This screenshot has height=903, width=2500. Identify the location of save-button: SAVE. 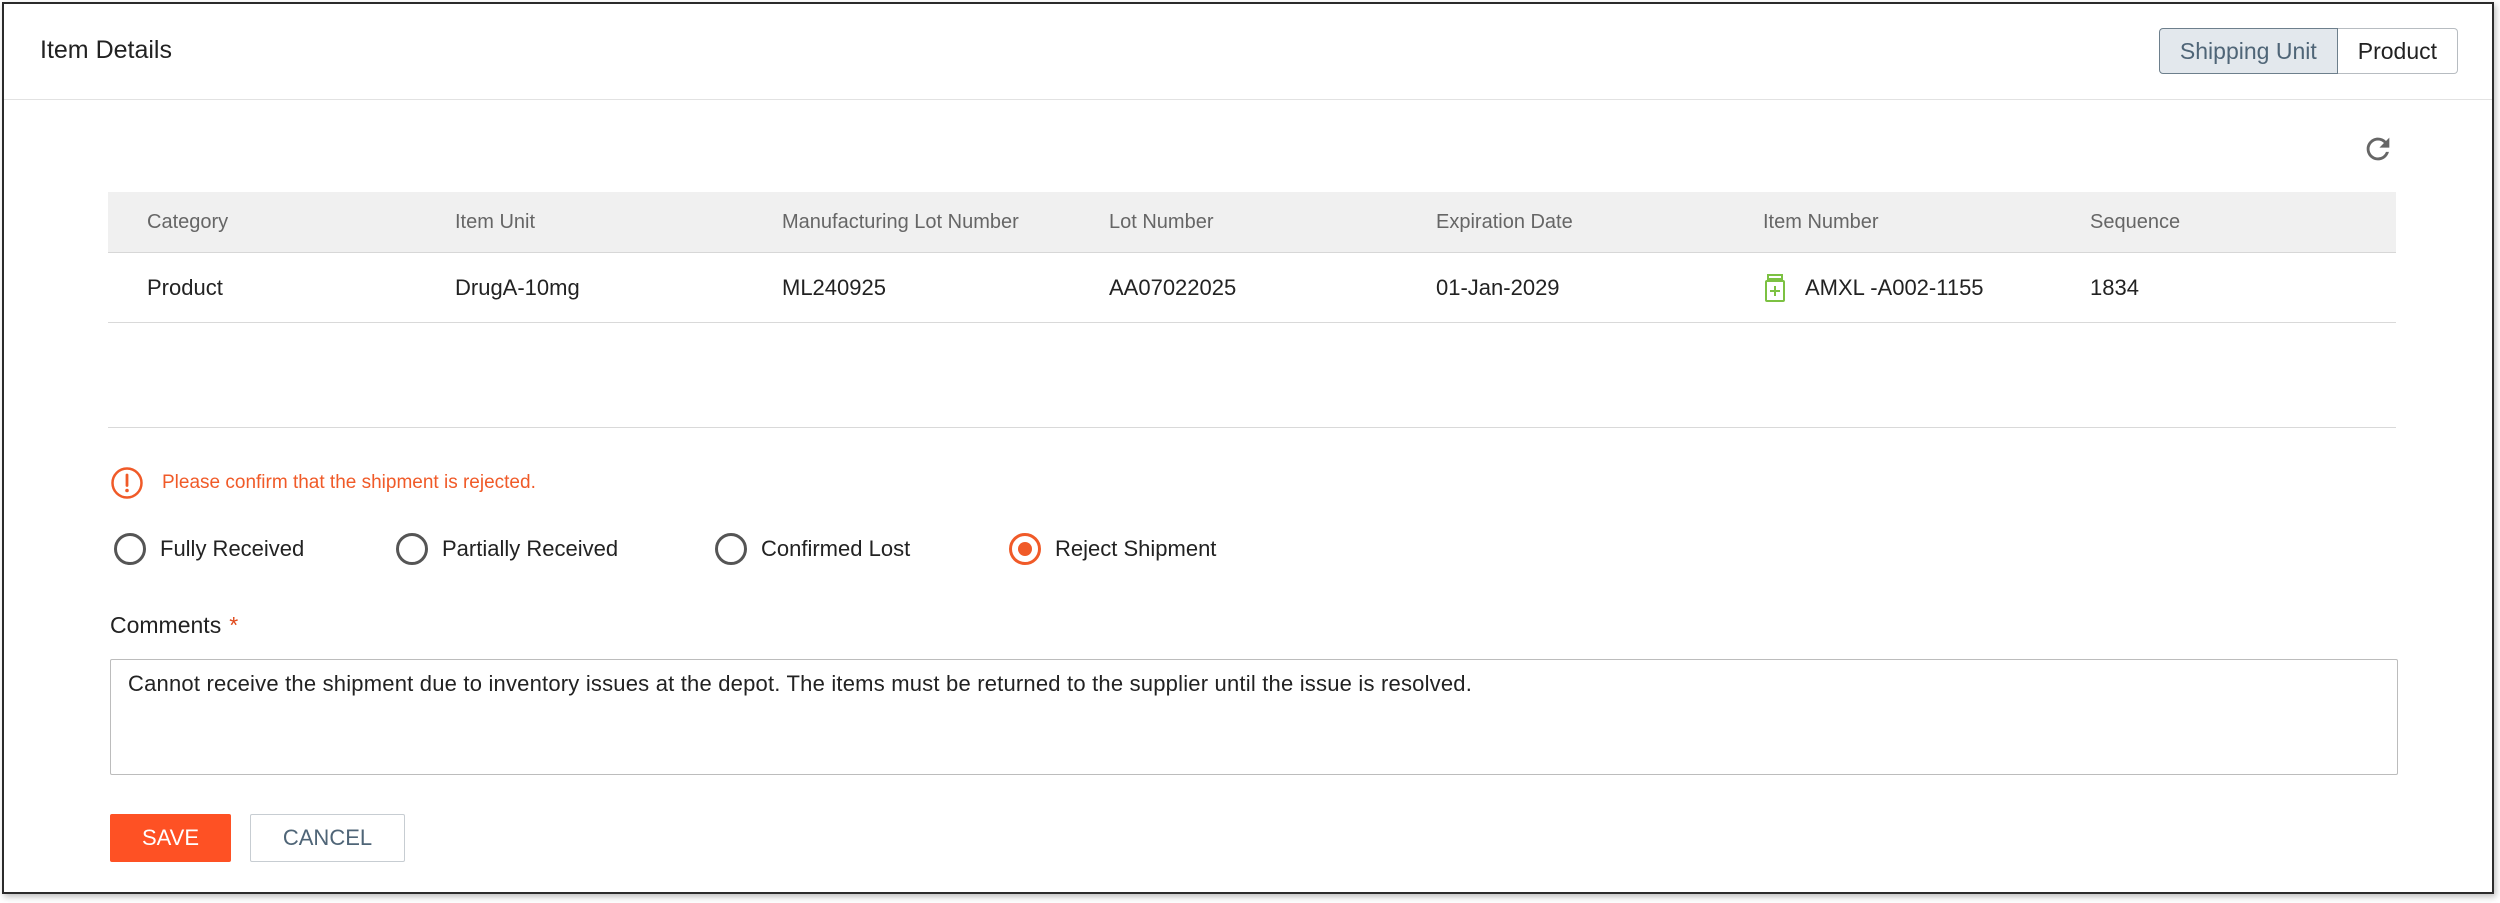
(170, 838).